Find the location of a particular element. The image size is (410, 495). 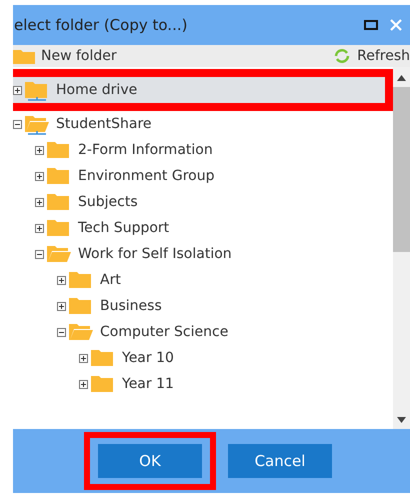

tree-item: Year 10 is located at coordinates (203, 358).